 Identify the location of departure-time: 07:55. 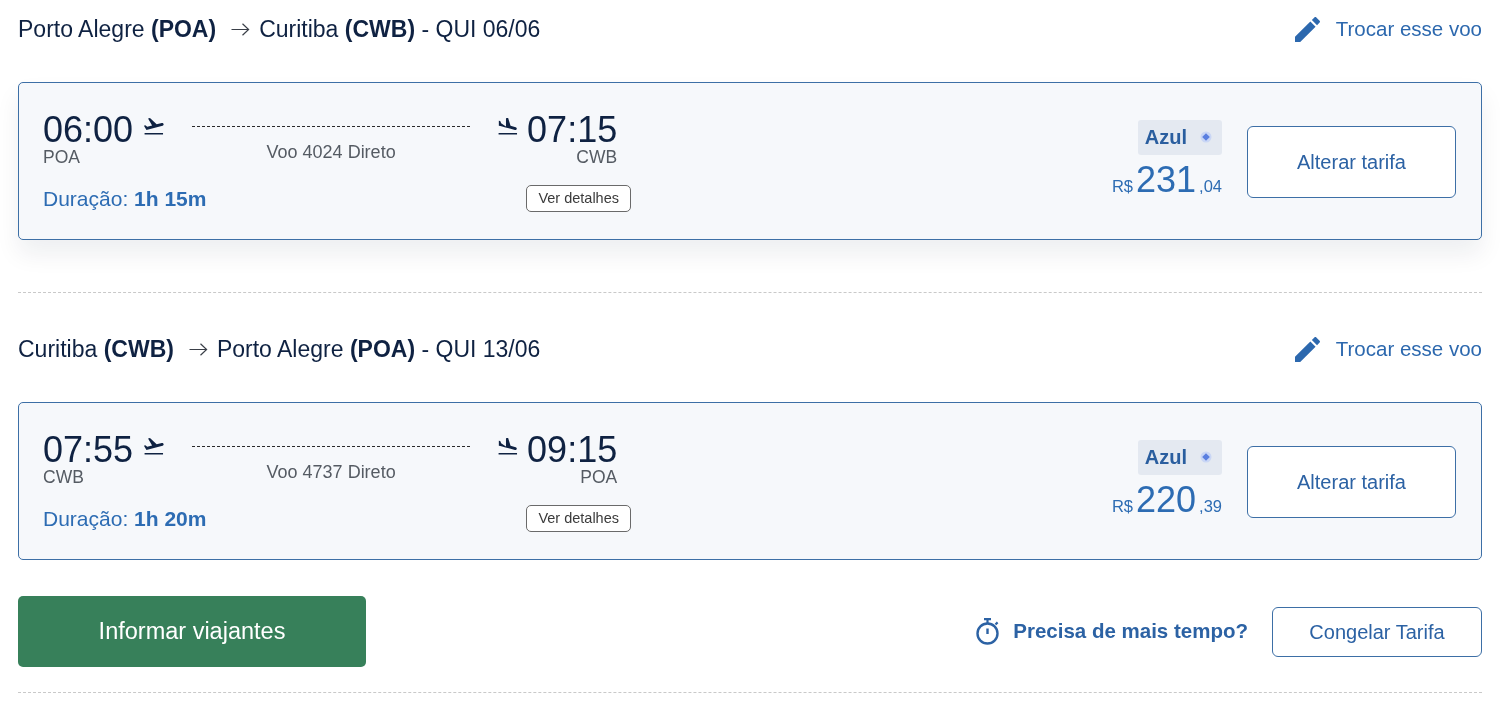
(88, 450).